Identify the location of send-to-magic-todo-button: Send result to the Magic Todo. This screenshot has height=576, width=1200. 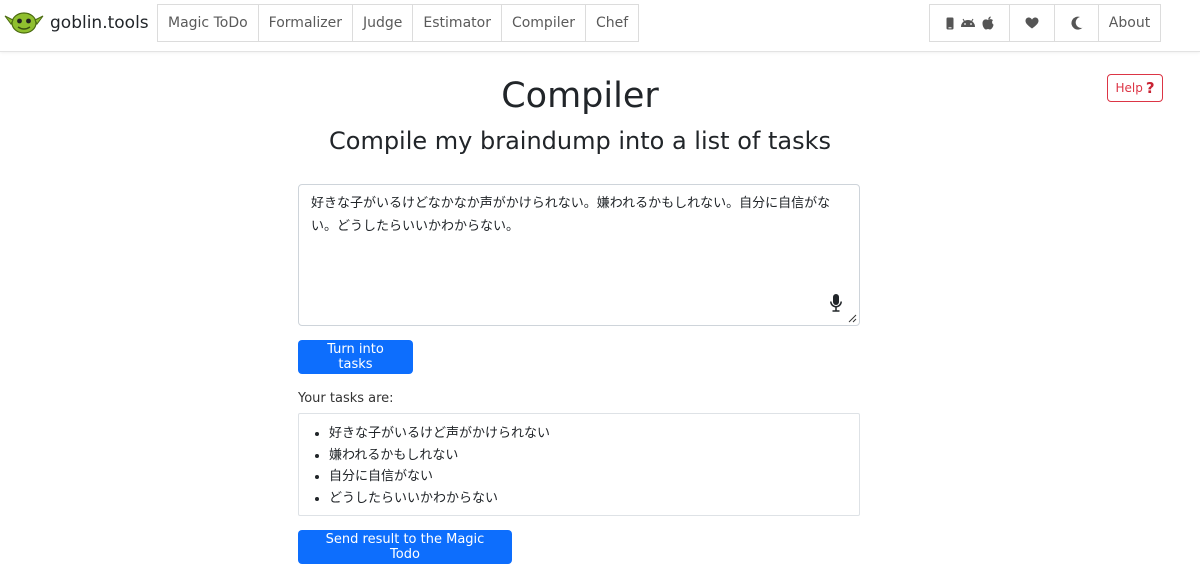
(405, 547).